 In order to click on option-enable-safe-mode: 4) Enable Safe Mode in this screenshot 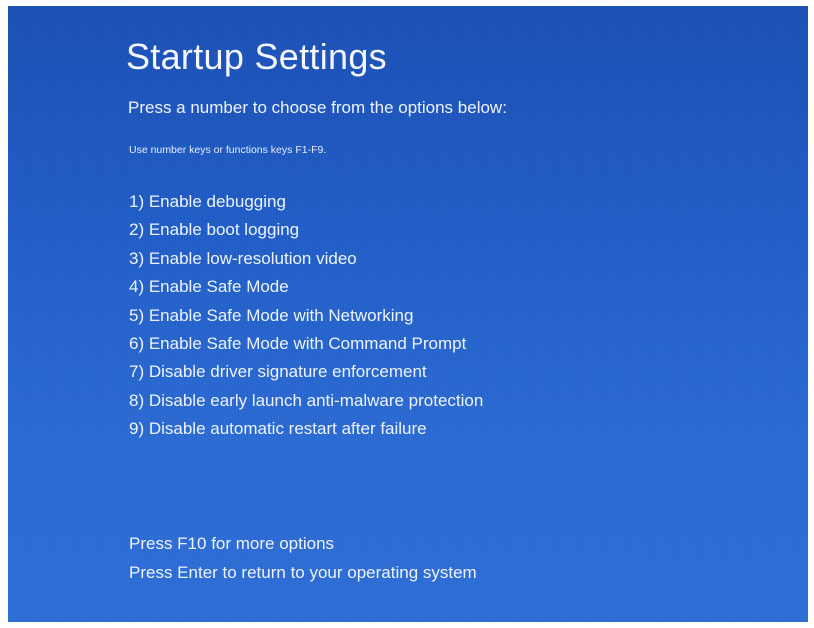, I will do `click(306, 287)`.